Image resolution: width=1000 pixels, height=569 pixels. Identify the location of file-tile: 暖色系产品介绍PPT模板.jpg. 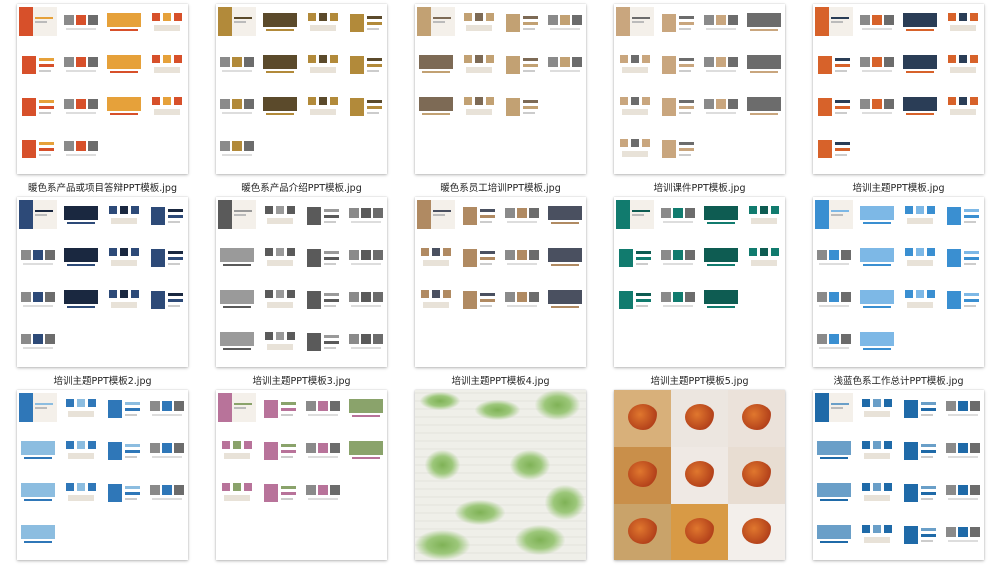
(301, 99).